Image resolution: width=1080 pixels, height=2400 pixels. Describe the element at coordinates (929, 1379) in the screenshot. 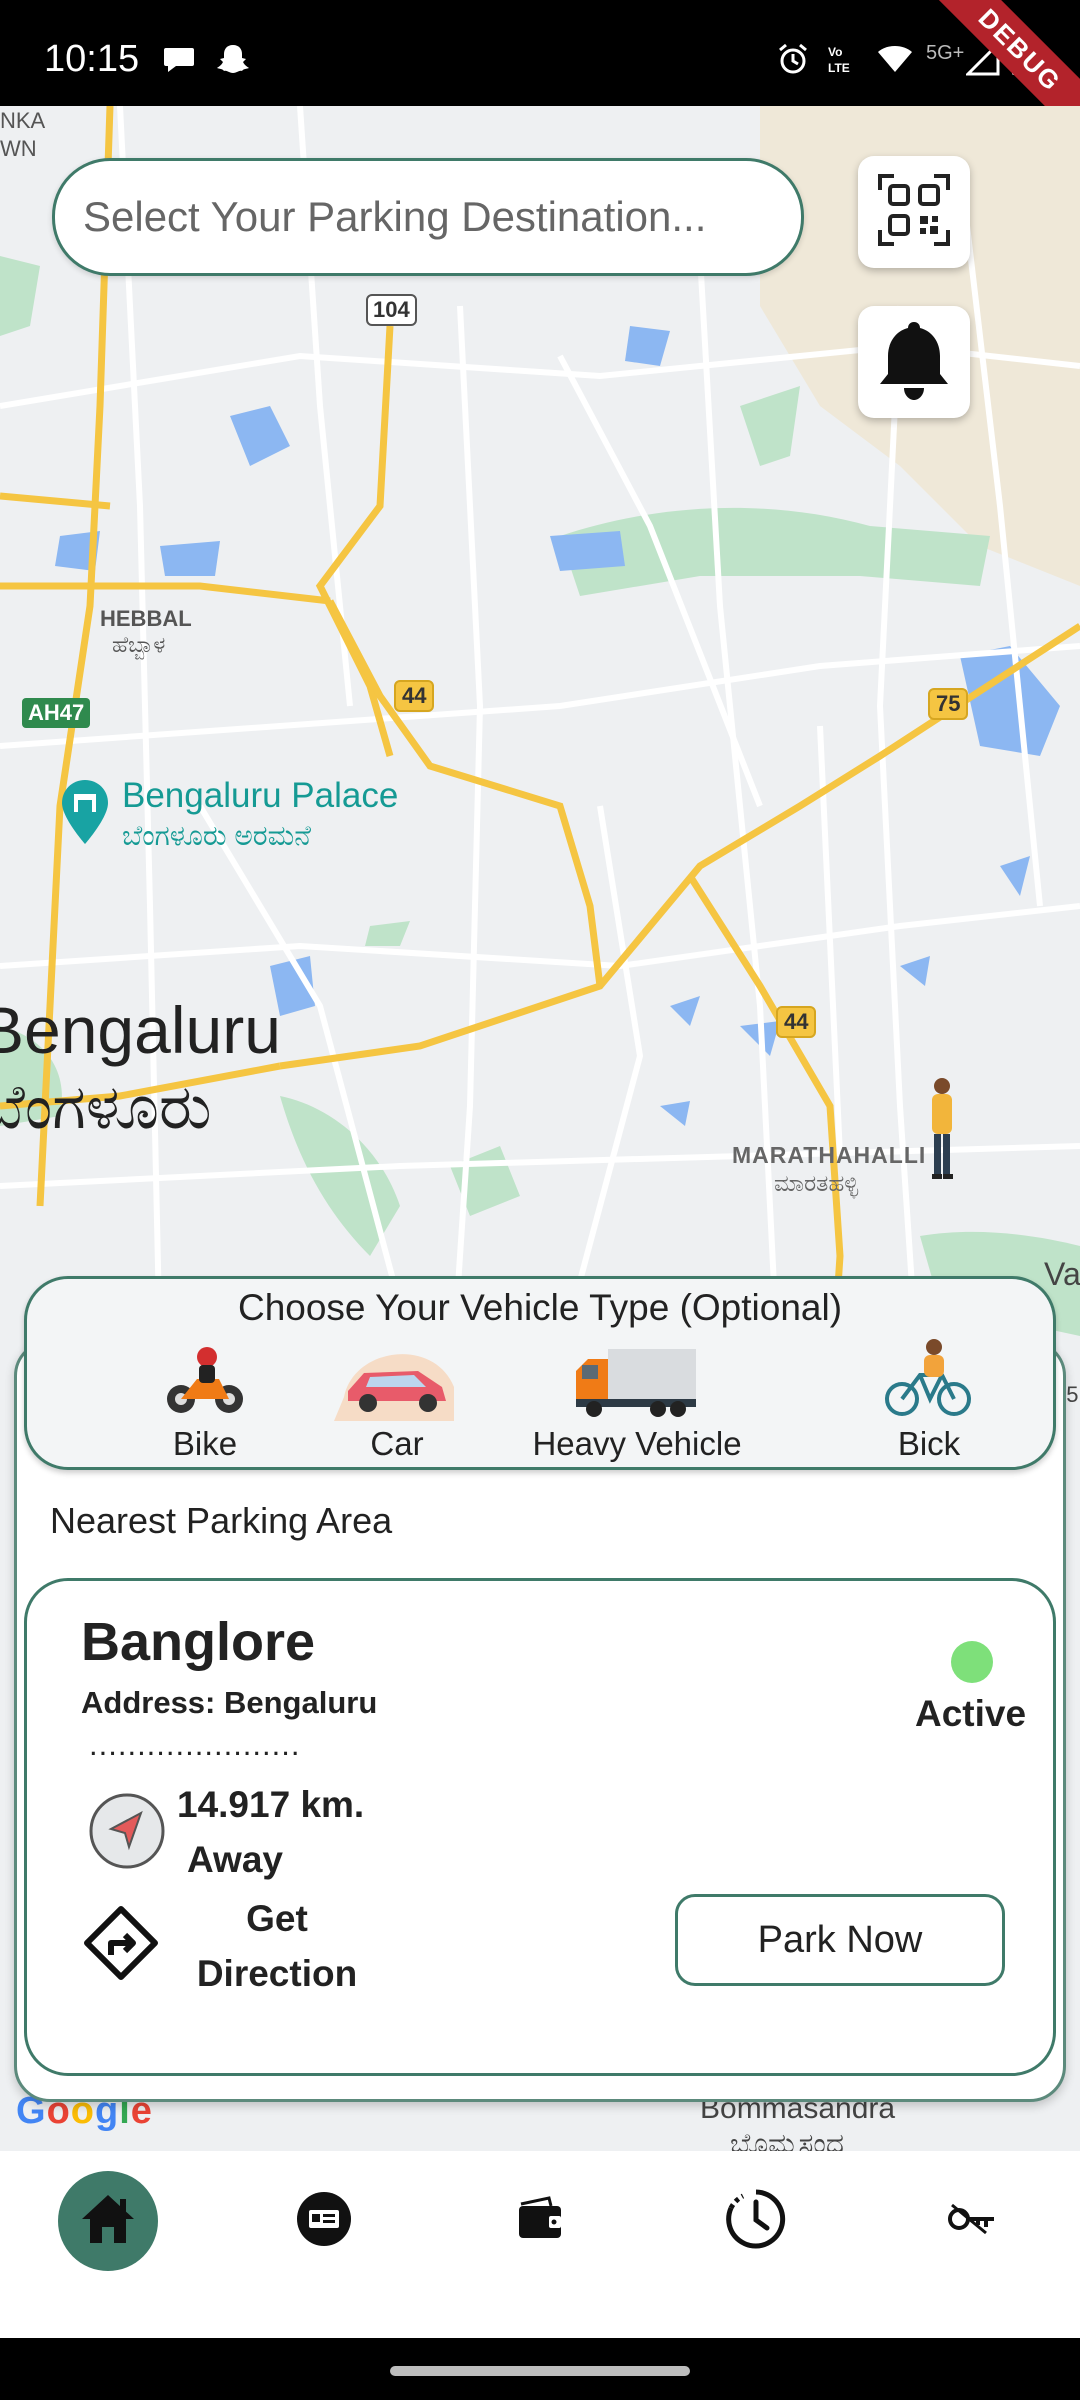

I see `bicycle-icon` at that location.